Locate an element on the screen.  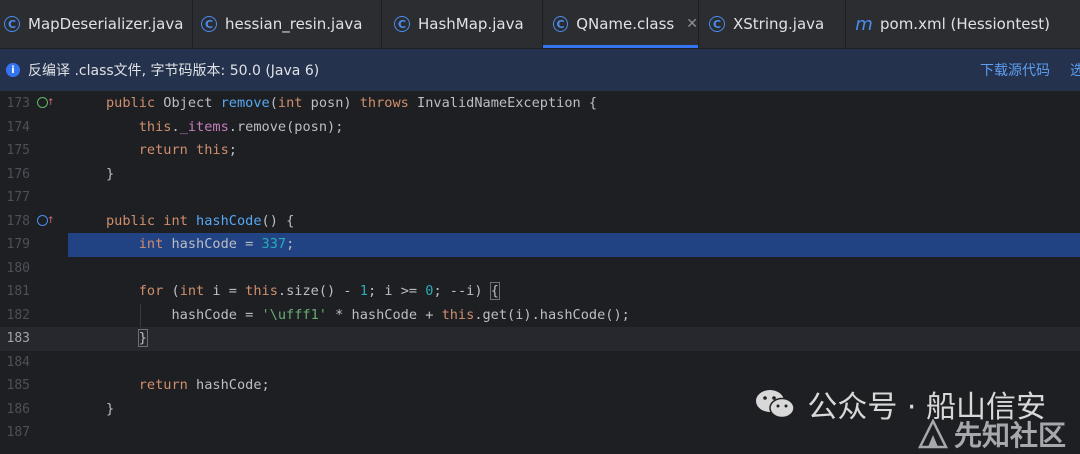
tab-pom-xml: m pom.xml (Hessiontest) is located at coordinates (961, 24).